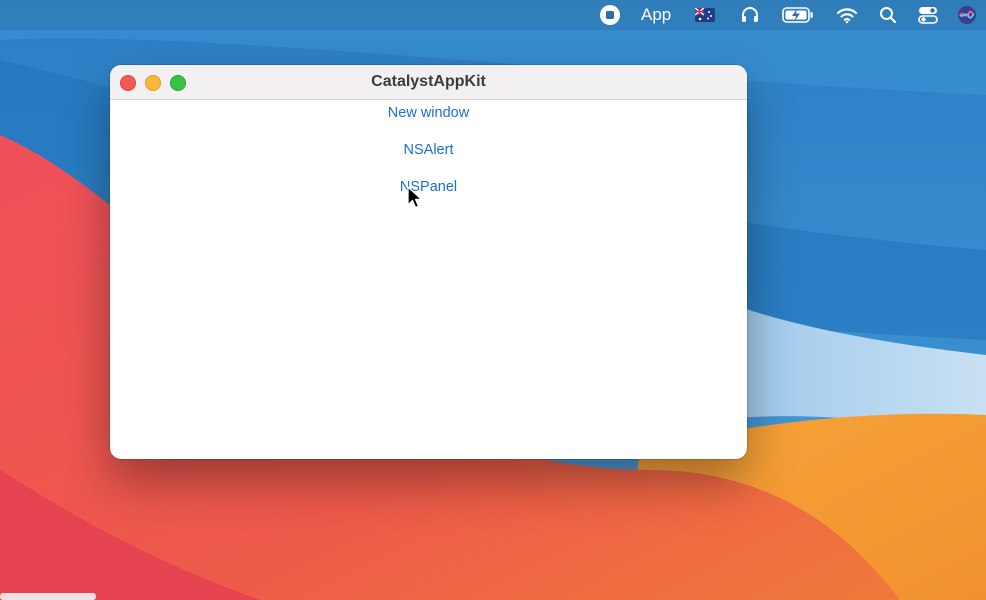 Image resolution: width=986 pixels, height=600 pixels. I want to click on headphones-icon, so click(750, 15).